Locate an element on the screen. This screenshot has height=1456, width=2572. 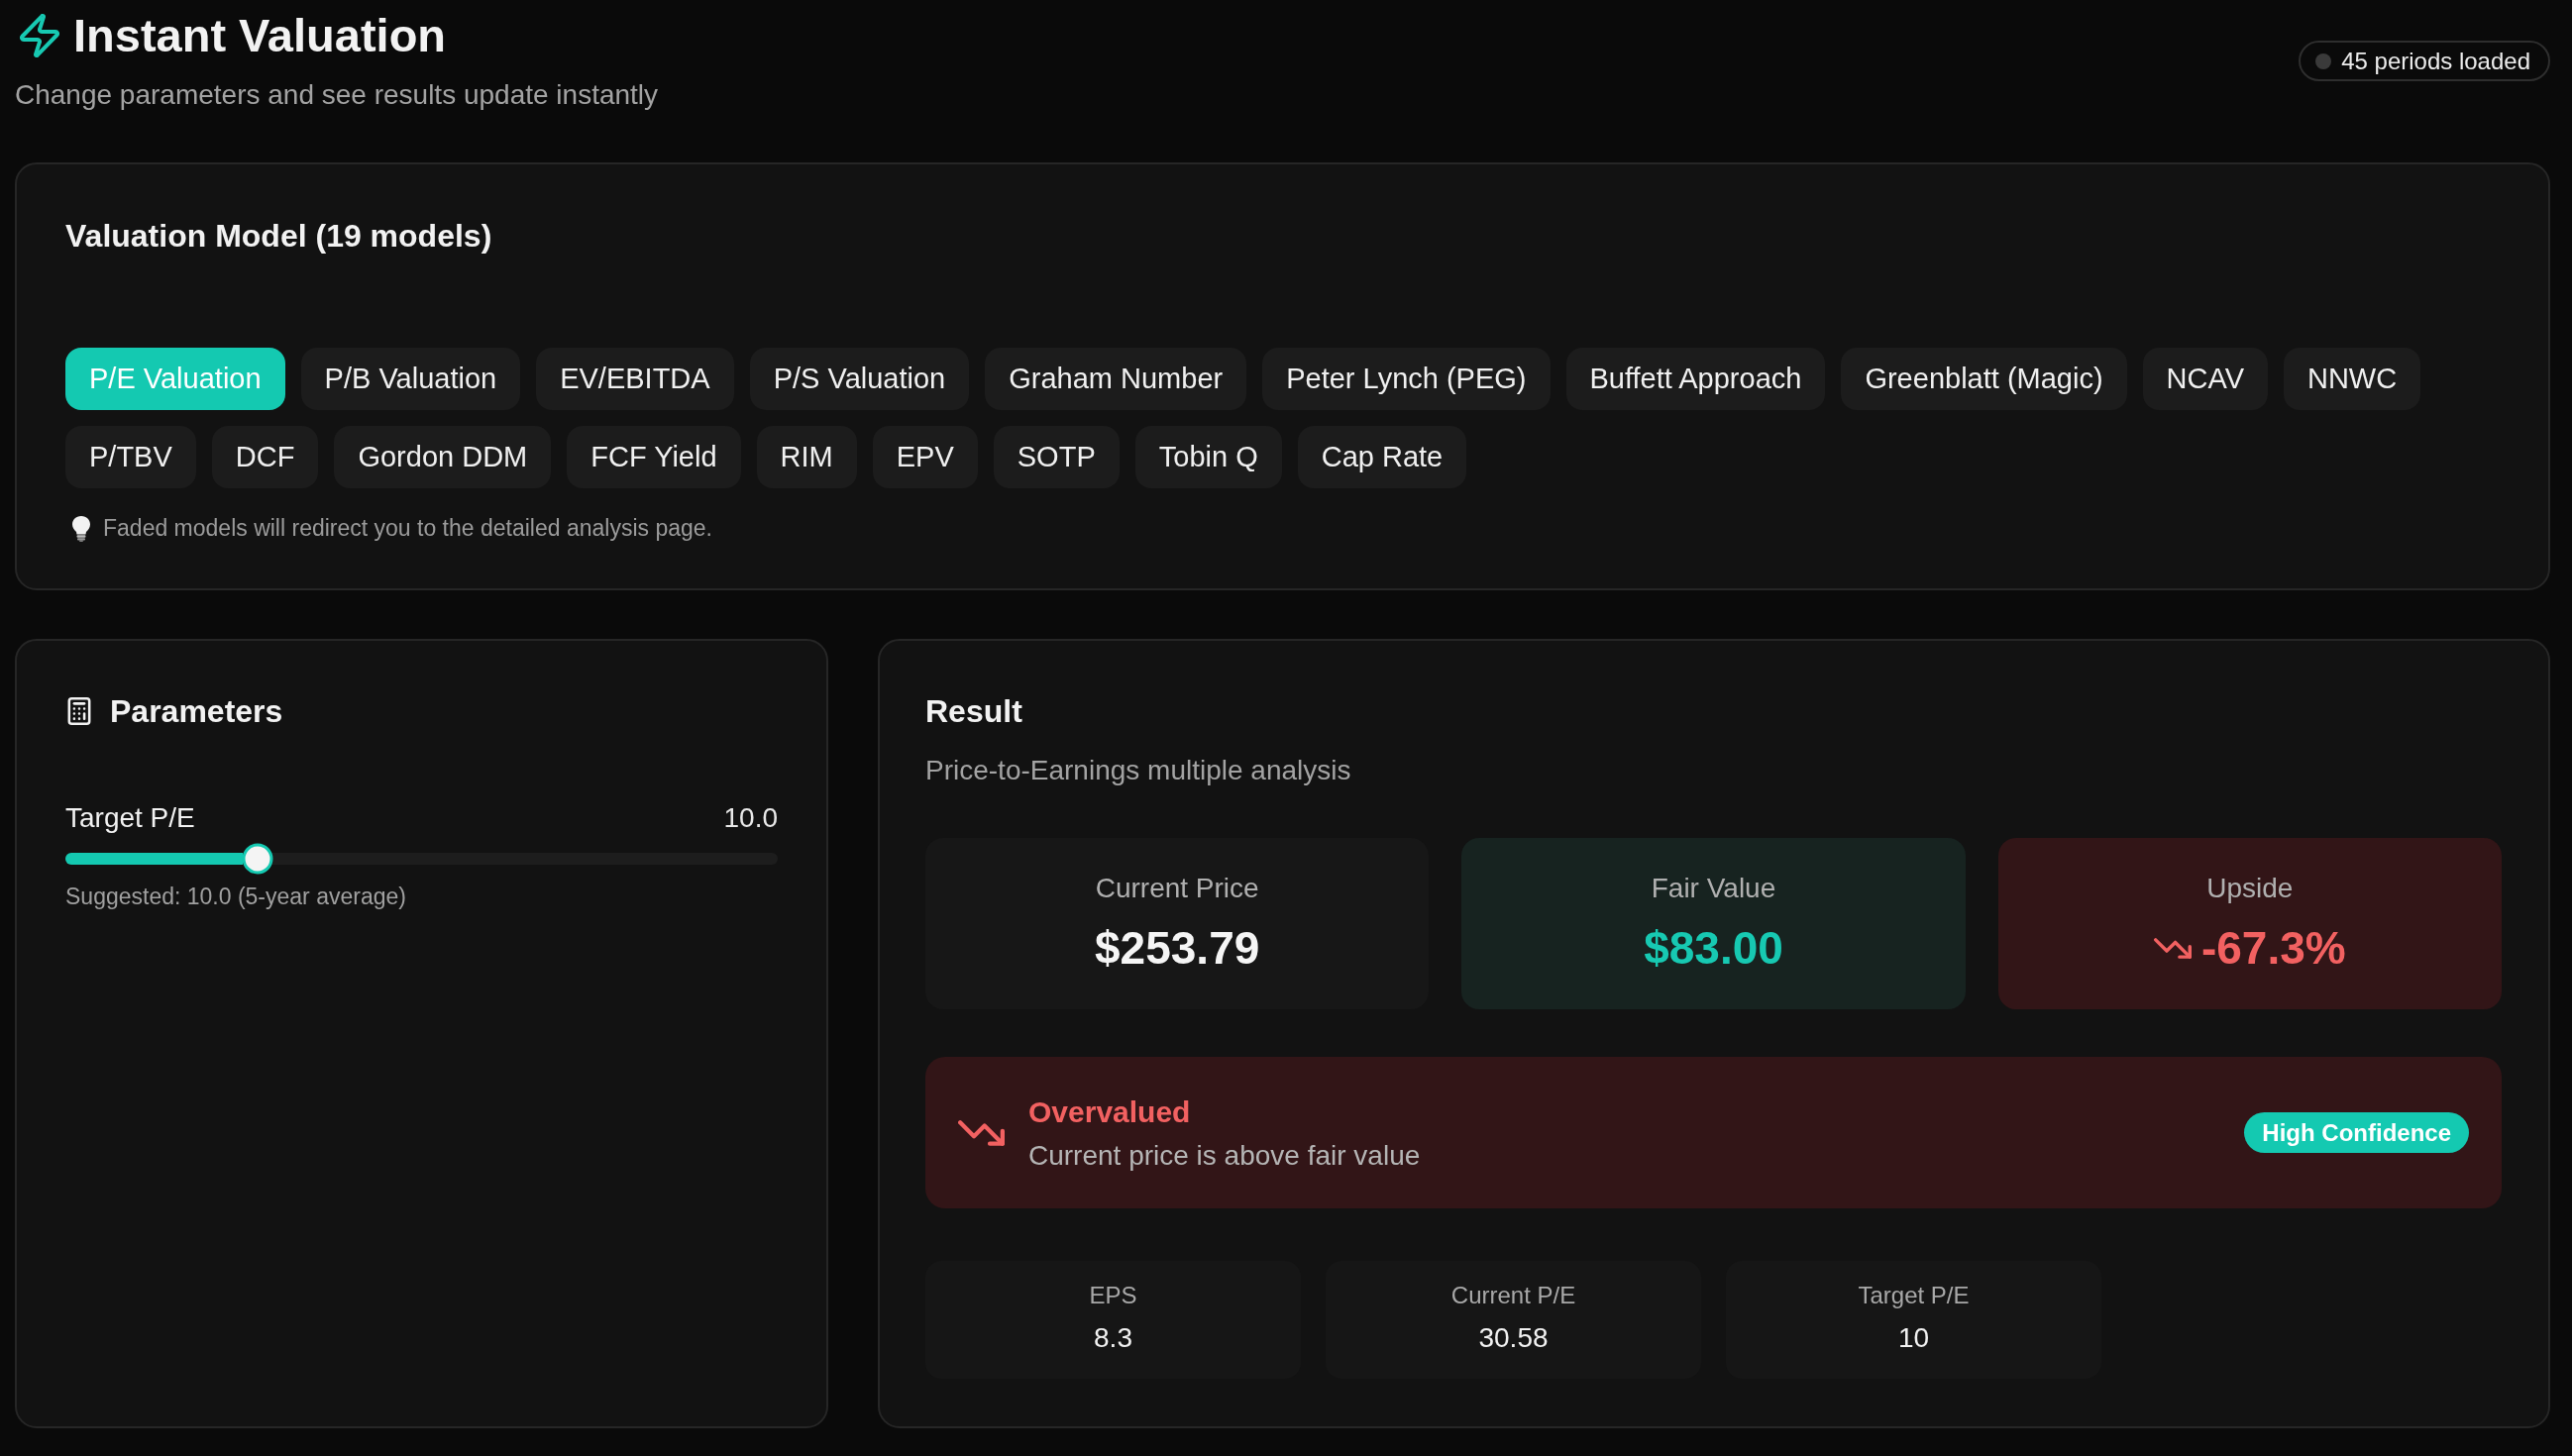
model-chip: FCF Yield is located at coordinates (654, 457).